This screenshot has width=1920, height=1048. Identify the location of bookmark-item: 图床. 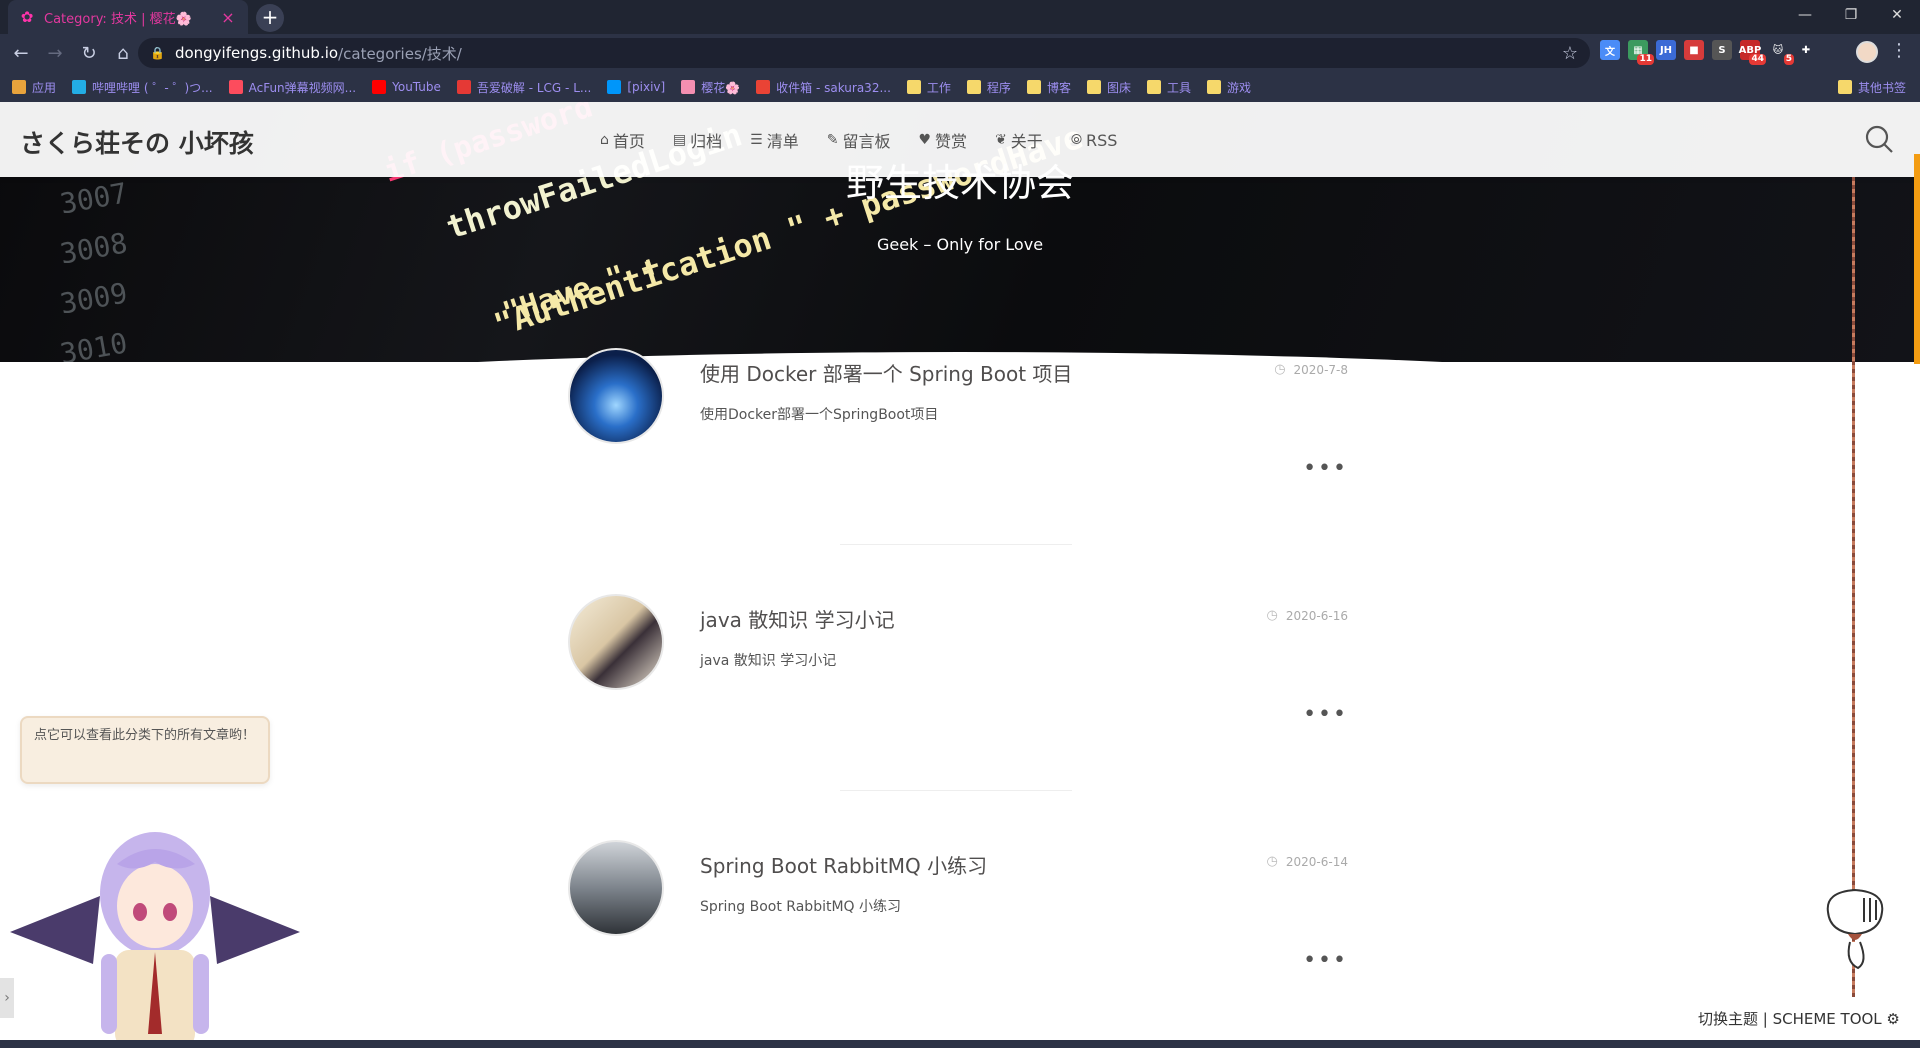
(1108, 87).